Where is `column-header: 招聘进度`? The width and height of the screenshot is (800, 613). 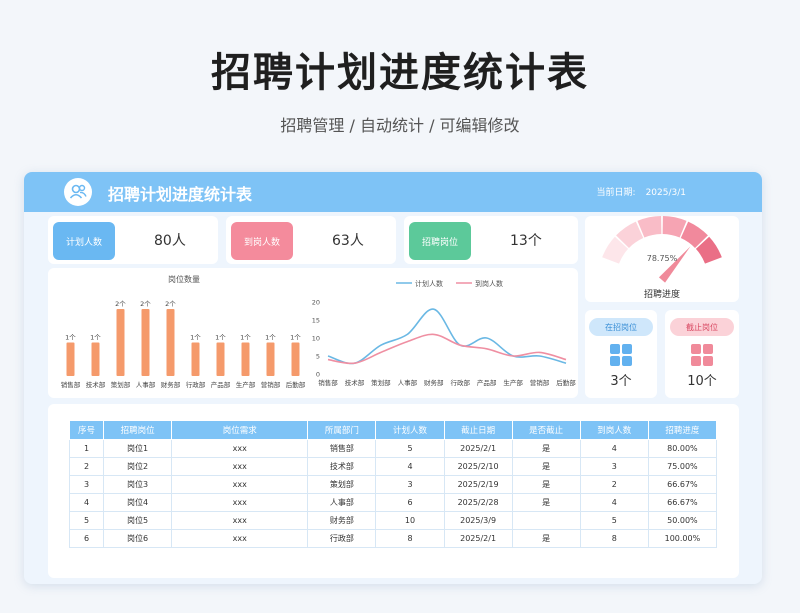 column-header: 招聘进度 is located at coordinates (682, 430).